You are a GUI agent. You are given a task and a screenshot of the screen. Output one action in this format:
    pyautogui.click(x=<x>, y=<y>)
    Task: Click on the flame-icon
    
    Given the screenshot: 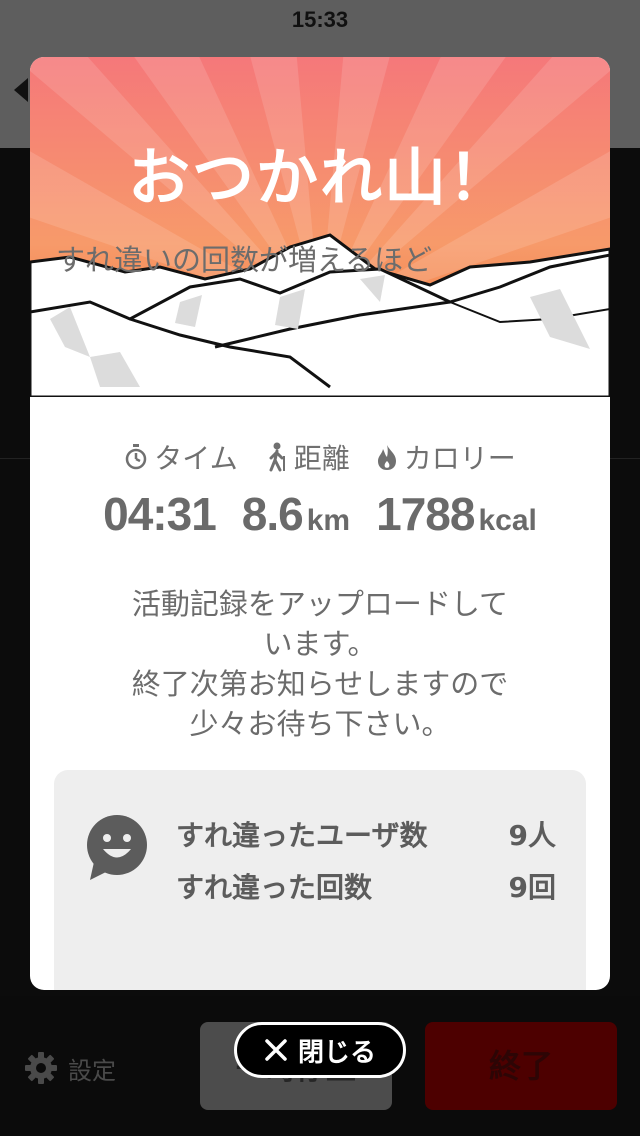 What is the action you would take?
    pyautogui.click(x=387, y=457)
    